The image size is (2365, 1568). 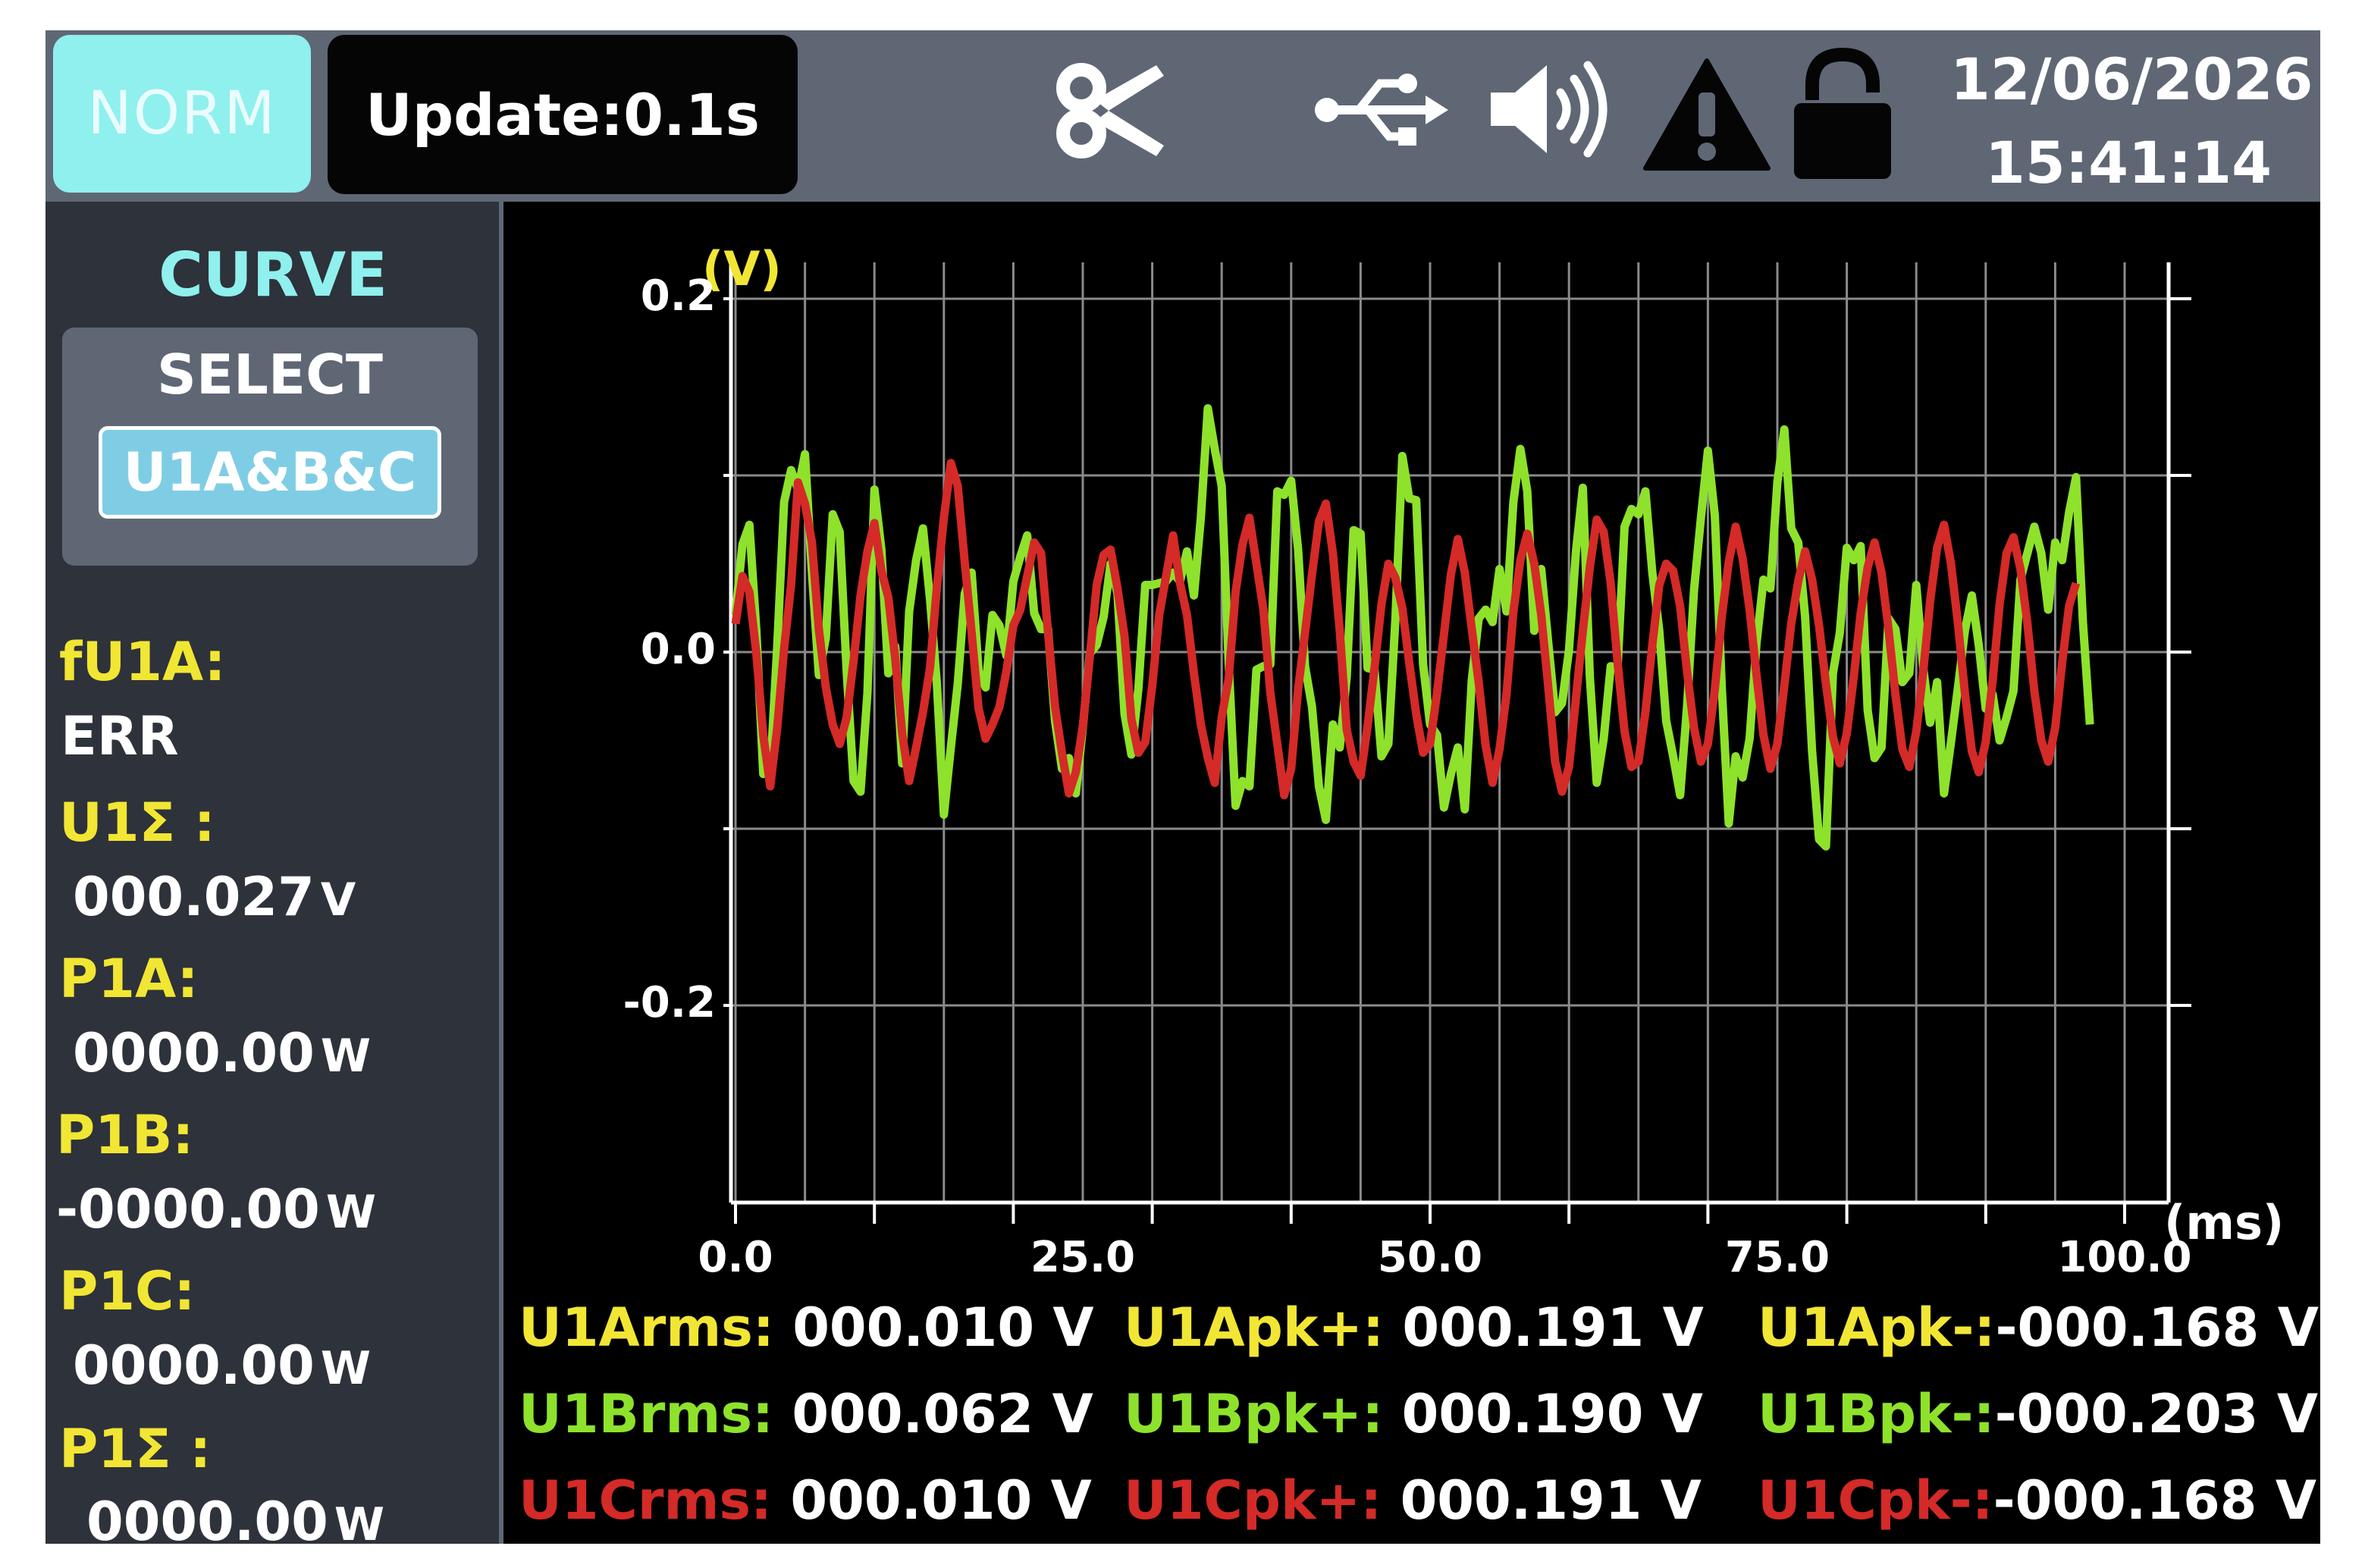 I want to click on readout-item: U1Bpk-:-000.203 V, so click(x=2038, y=1414).